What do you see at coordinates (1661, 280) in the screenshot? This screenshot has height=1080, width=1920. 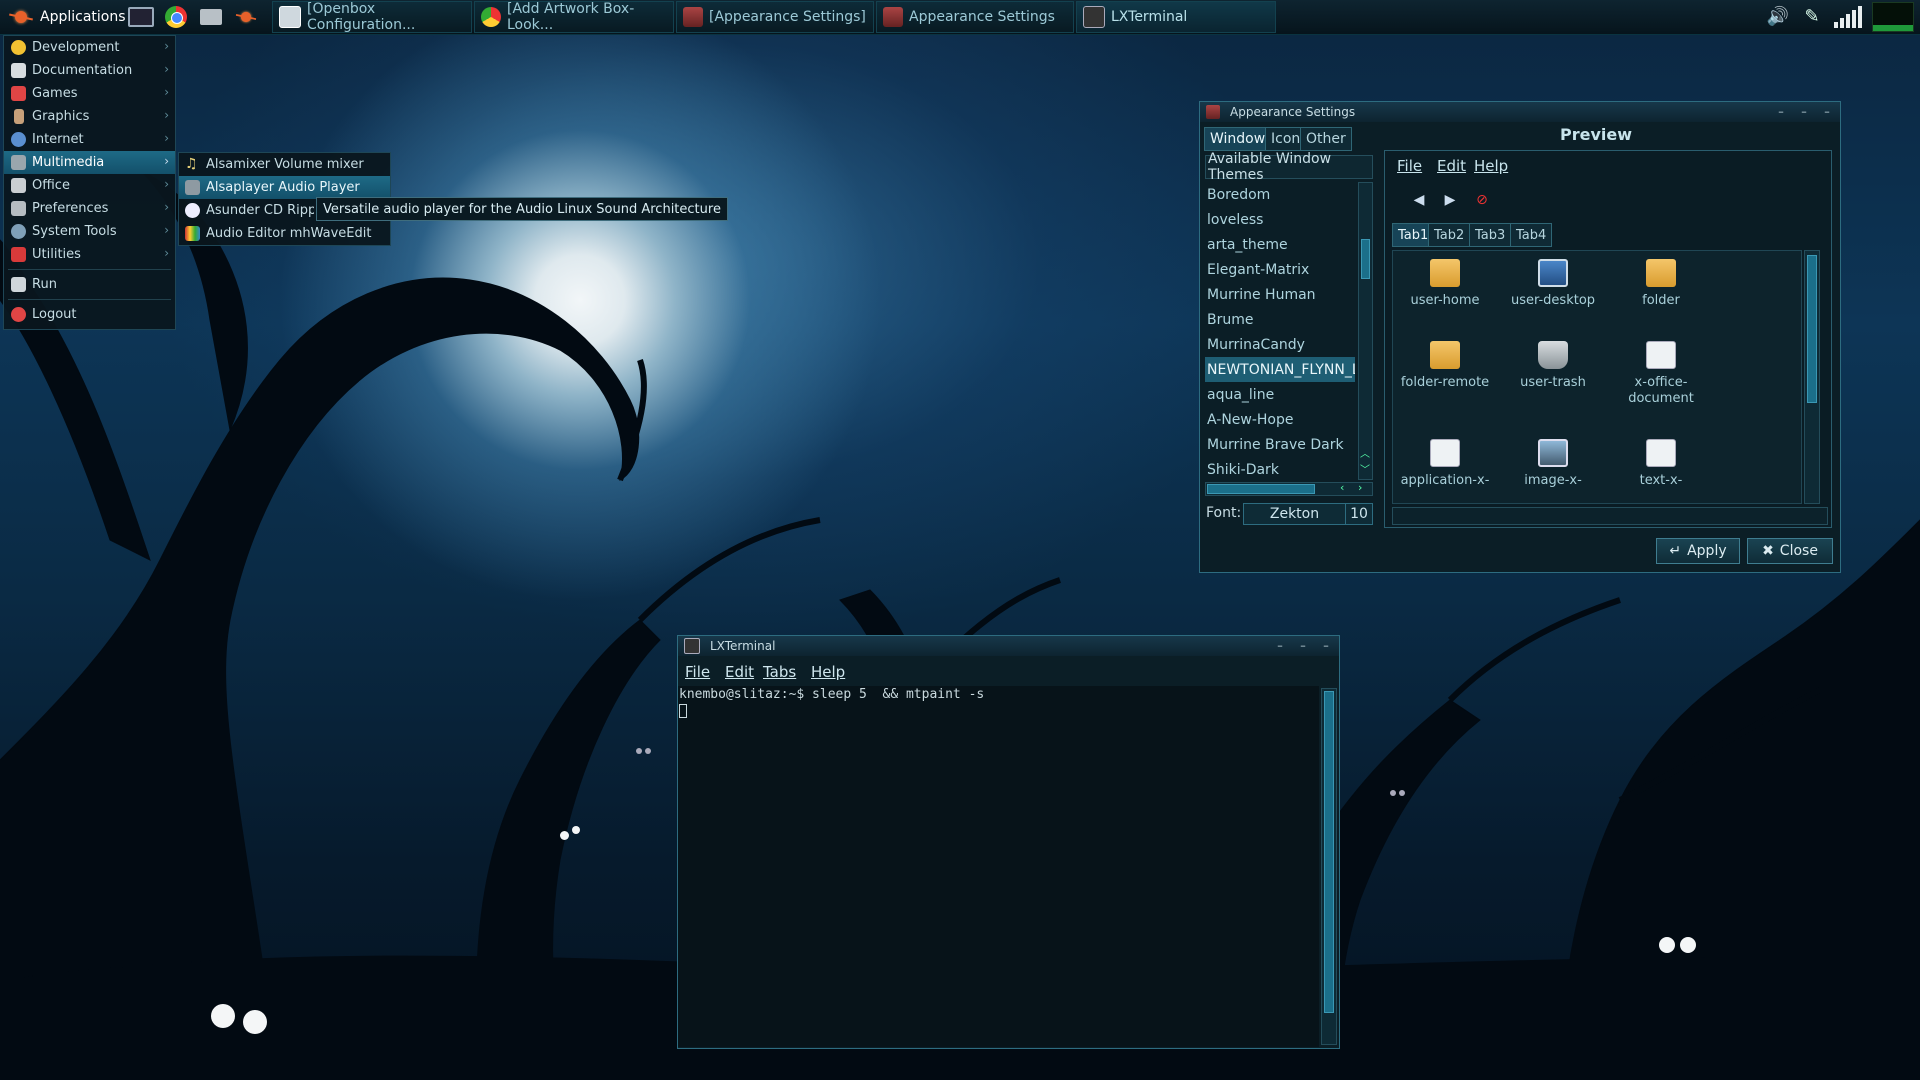 I see `icon-item: folder` at bounding box center [1661, 280].